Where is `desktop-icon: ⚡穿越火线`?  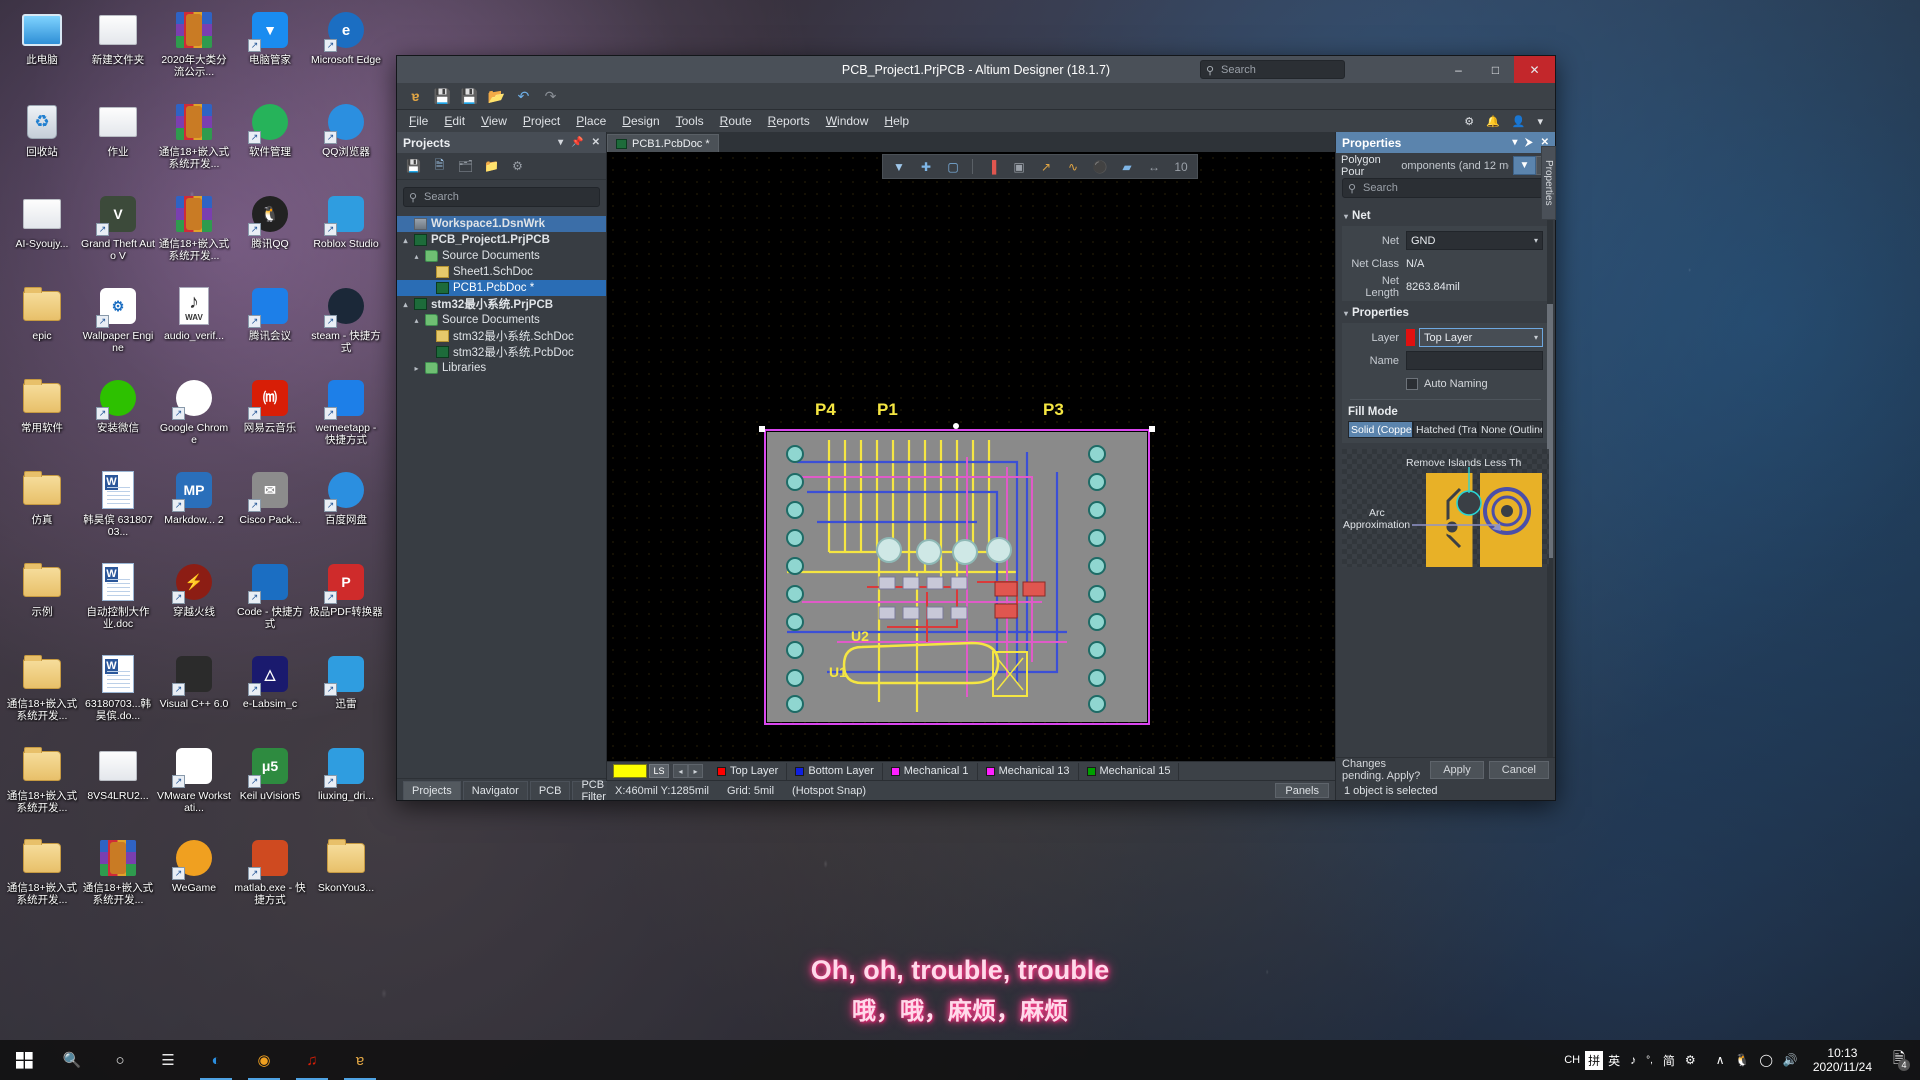
desktop-icon: ⚡穿越火线 is located at coordinates (194, 602).